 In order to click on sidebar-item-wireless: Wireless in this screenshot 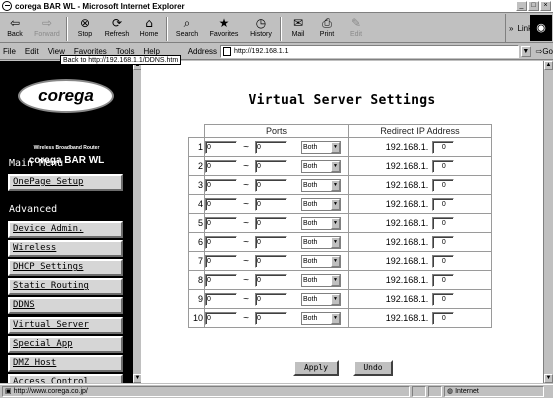, I will do `click(65, 249)`.